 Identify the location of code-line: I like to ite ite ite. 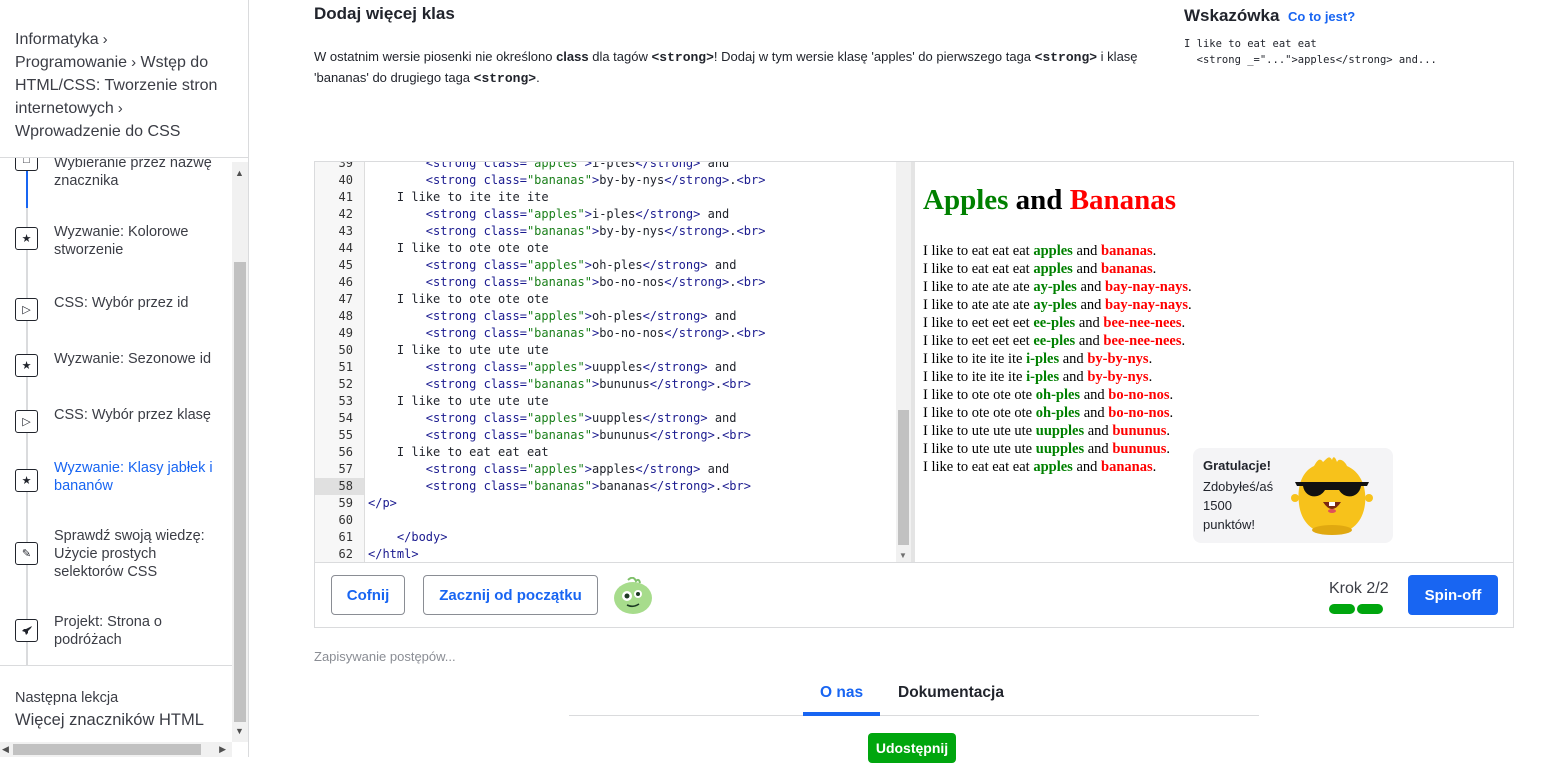
(458, 197).